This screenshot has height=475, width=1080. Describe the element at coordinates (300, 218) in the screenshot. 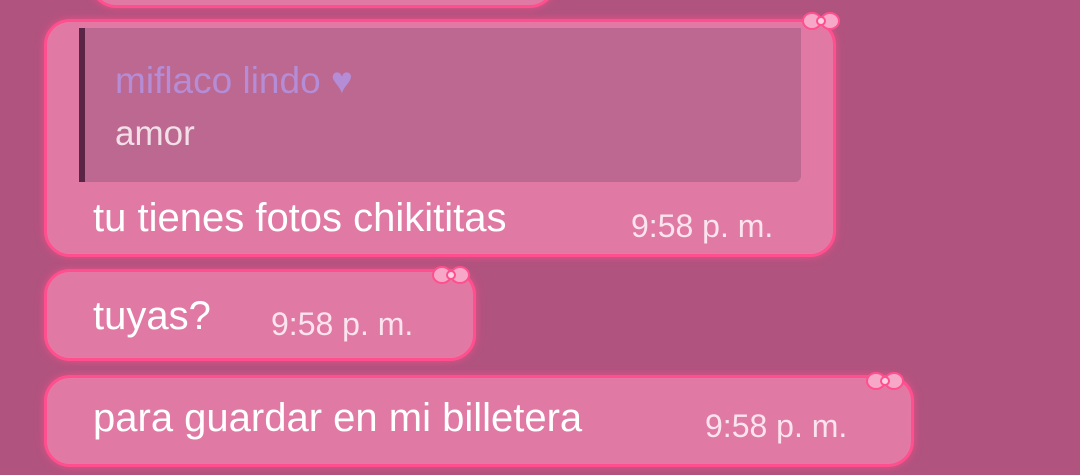

I see `message-text: tu tienes fotos chikititas` at that location.